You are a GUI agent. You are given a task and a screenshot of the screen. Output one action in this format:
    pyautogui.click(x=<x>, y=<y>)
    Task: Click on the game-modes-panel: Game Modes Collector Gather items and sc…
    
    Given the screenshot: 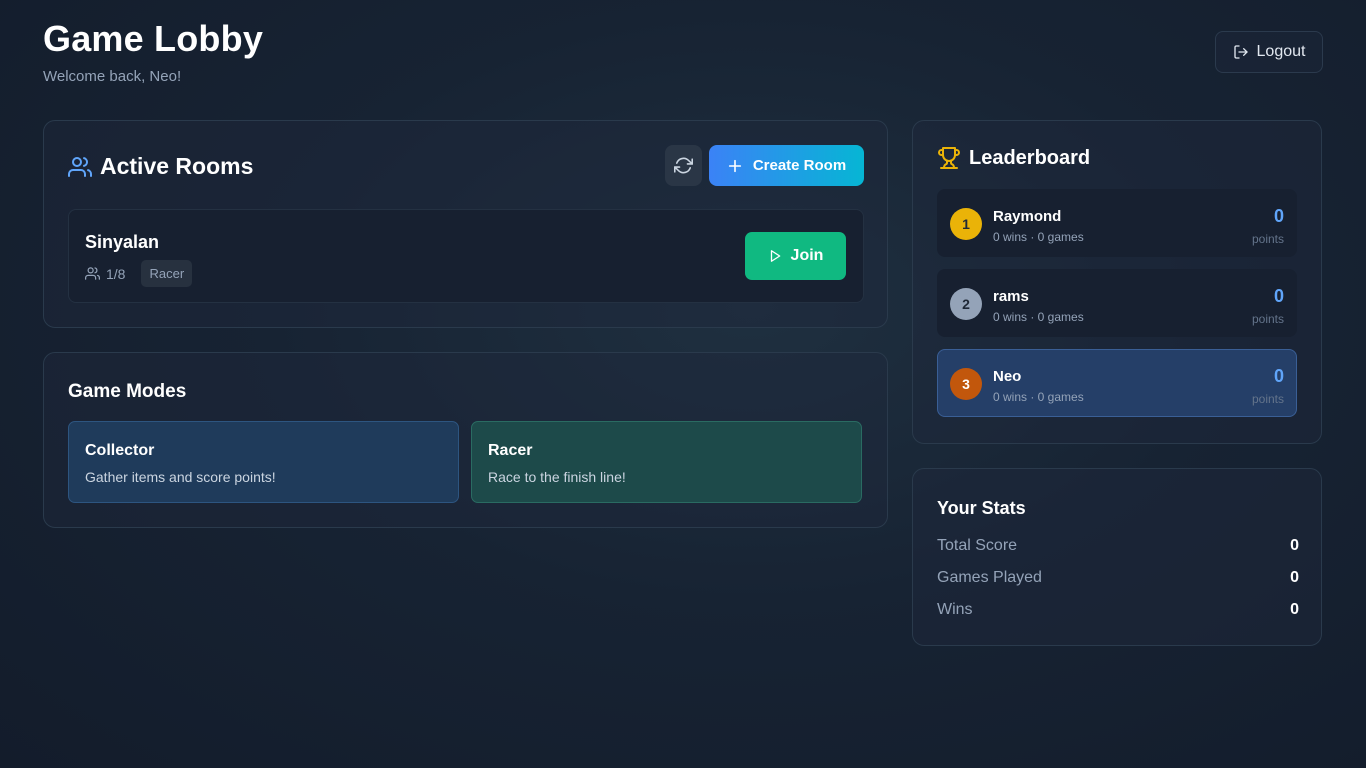 What is the action you would take?
    pyautogui.click(x=465, y=440)
    